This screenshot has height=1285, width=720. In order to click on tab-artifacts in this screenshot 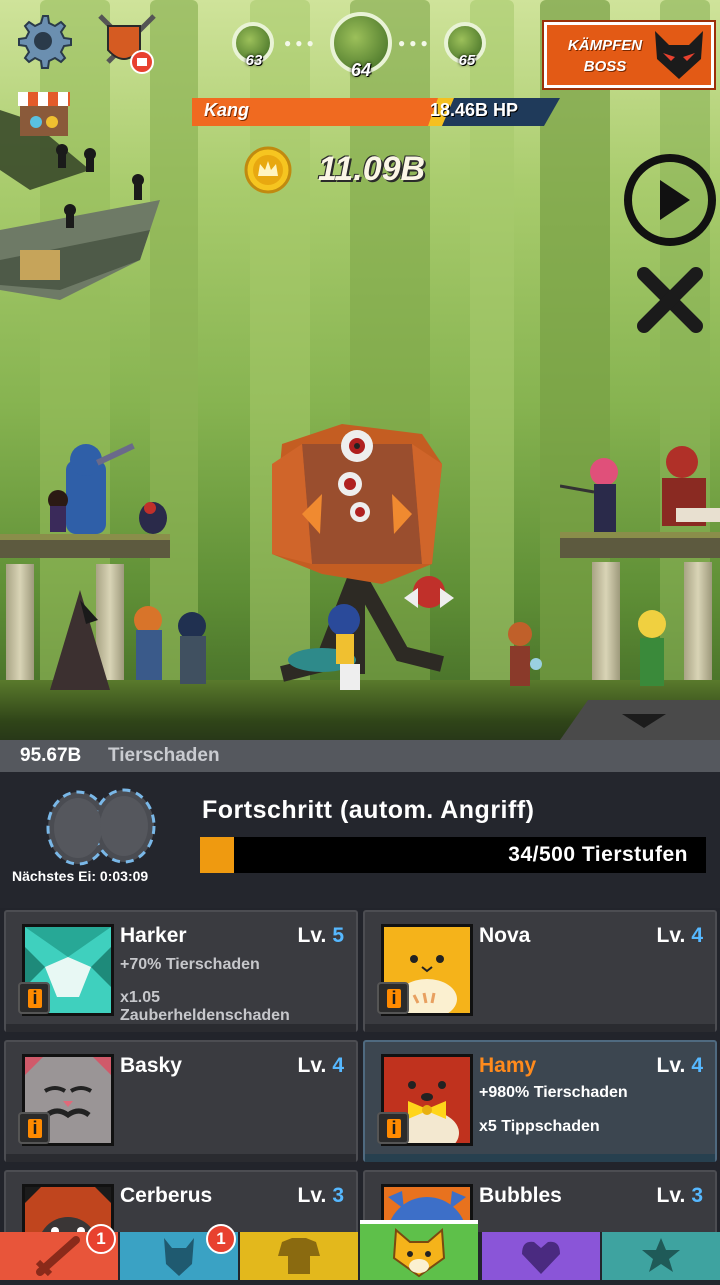, I will do `click(541, 1256)`.